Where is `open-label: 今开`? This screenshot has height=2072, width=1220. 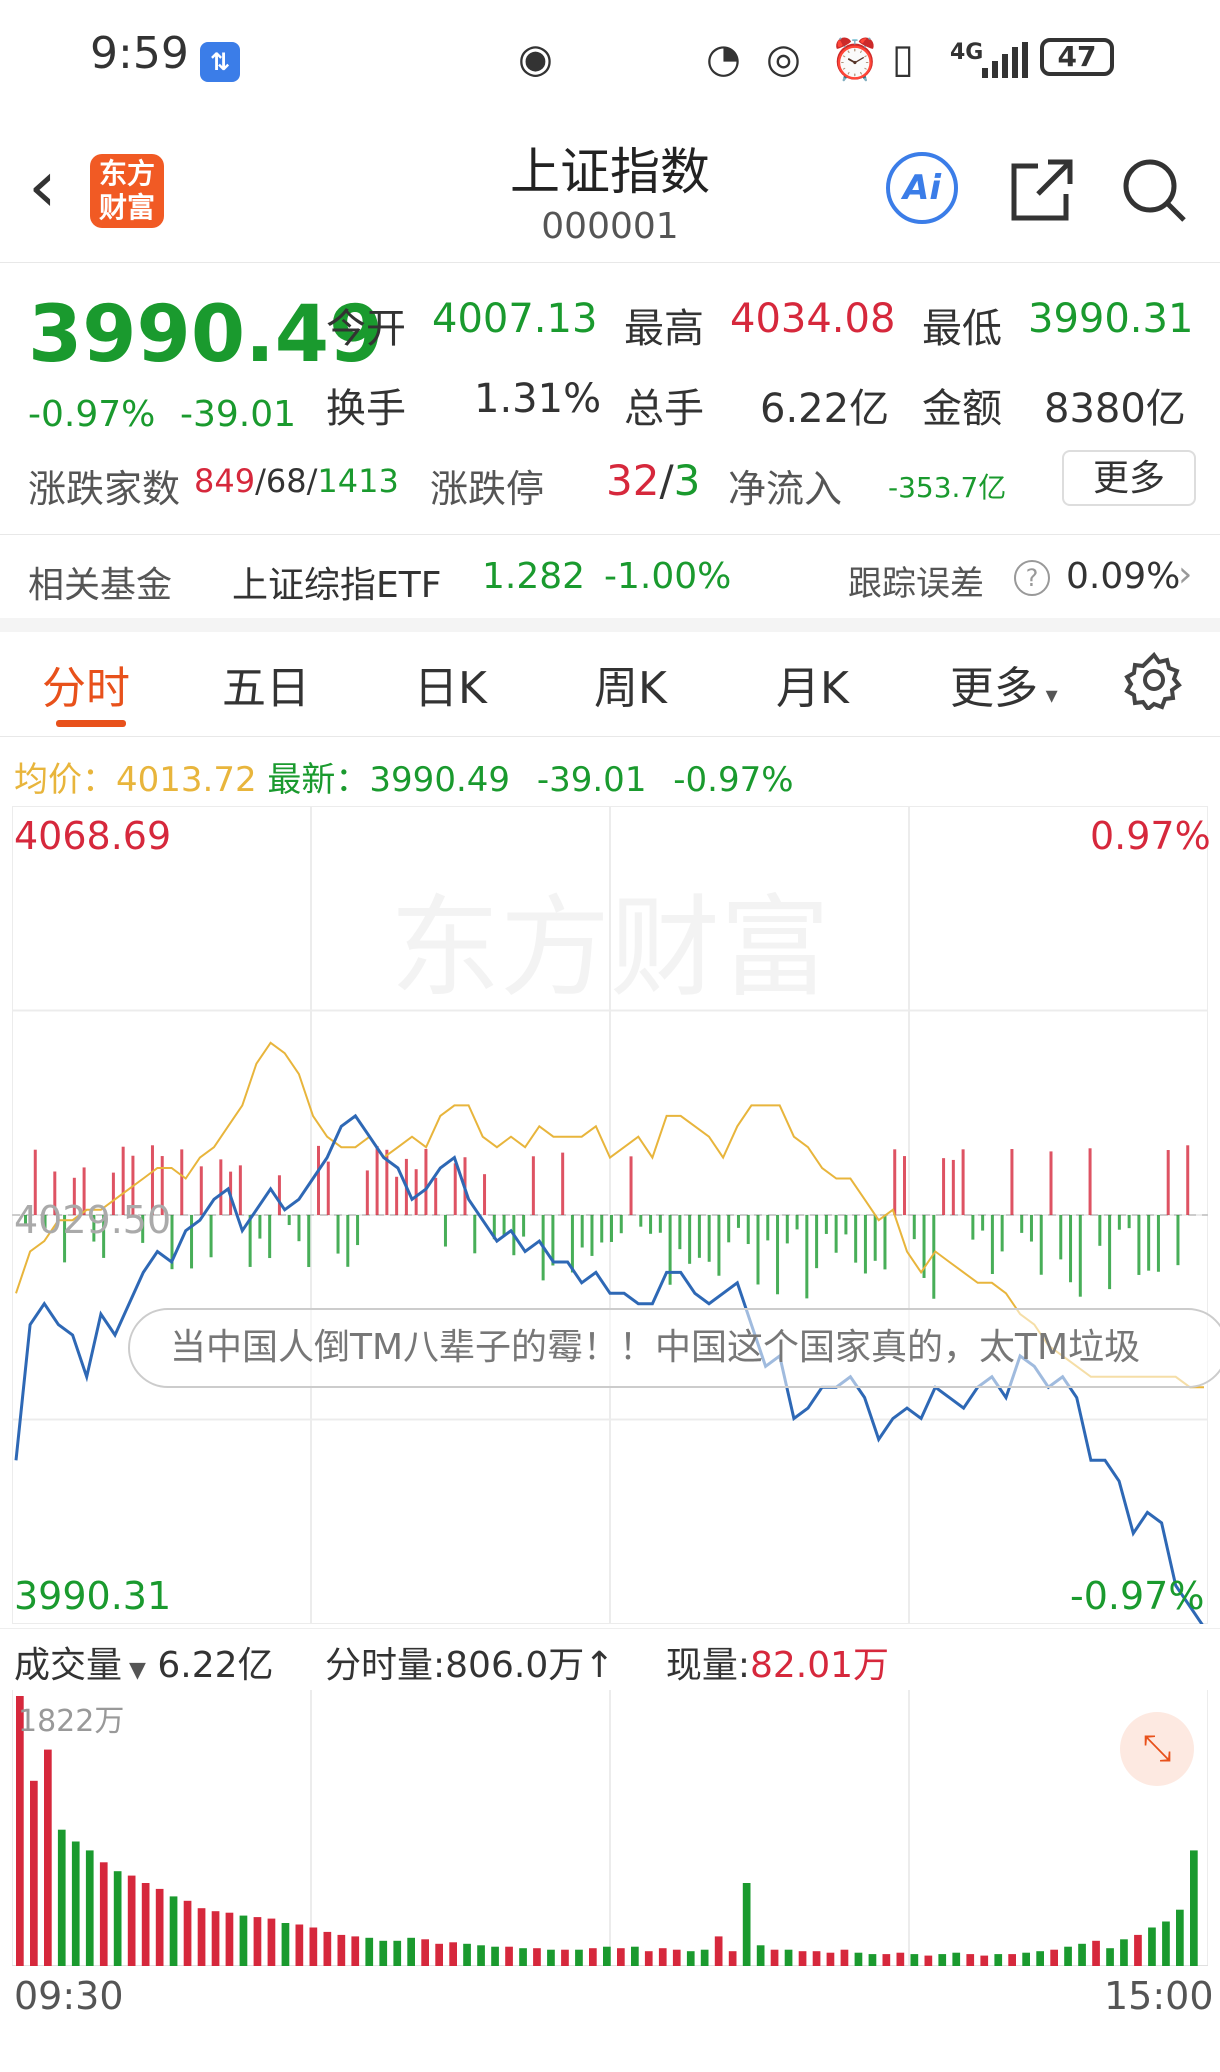 open-label: 今开 is located at coordinates (366, 329).